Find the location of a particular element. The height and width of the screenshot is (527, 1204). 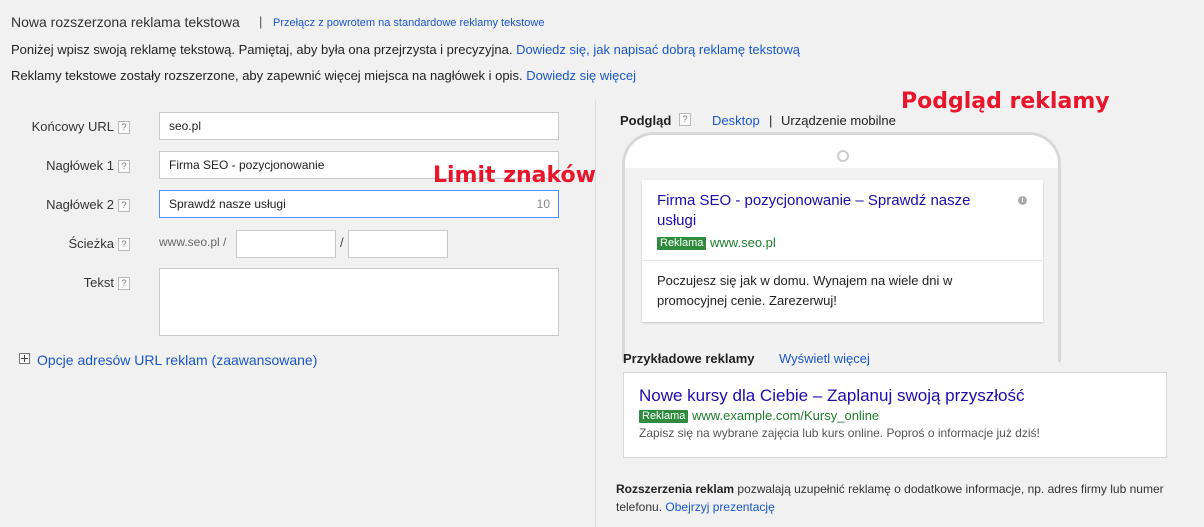

headline1-label: Nagłówek 1? is located at coordinates (65, 166).